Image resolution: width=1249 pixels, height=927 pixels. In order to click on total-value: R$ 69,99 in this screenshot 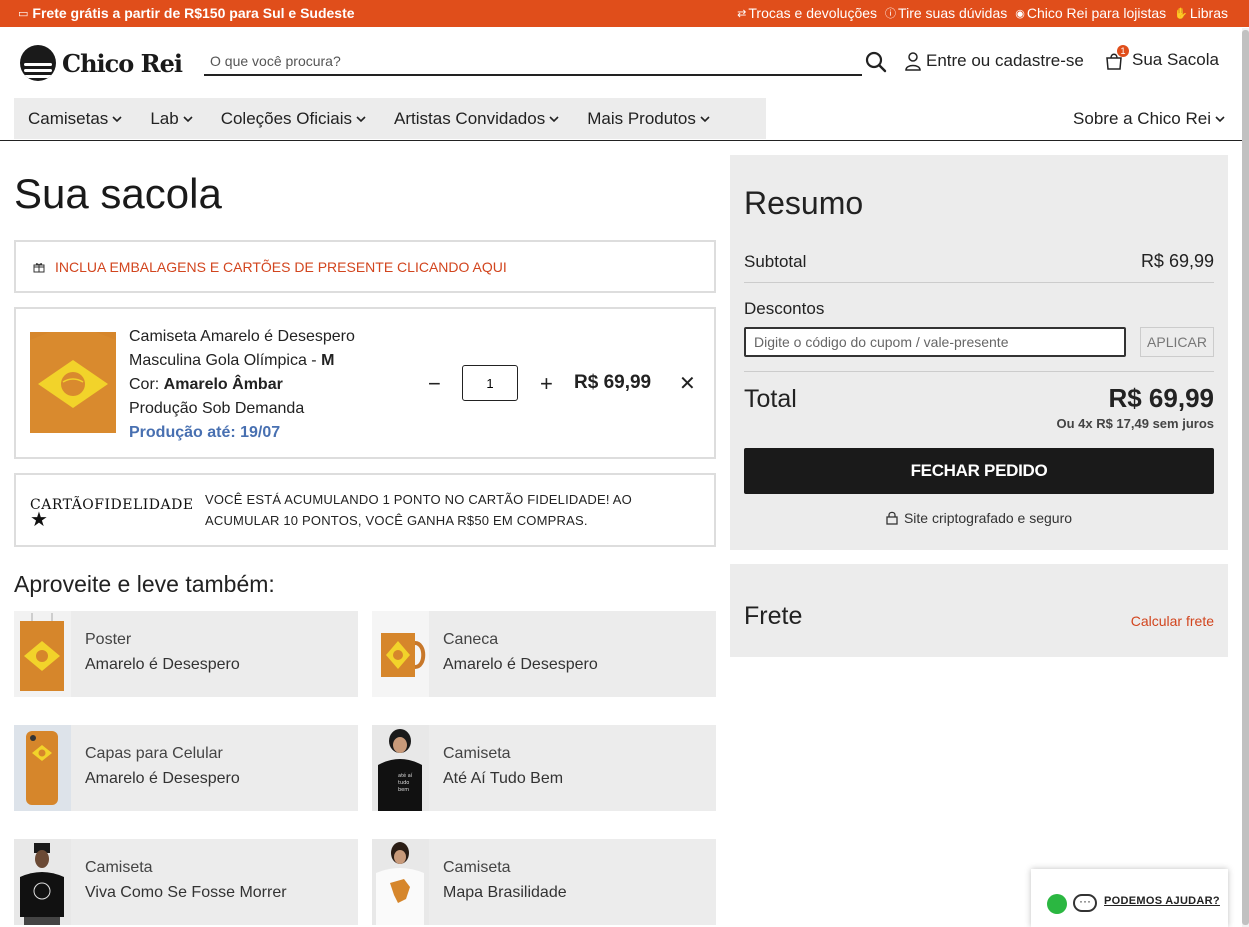, I will do `click(1161, 398)`.